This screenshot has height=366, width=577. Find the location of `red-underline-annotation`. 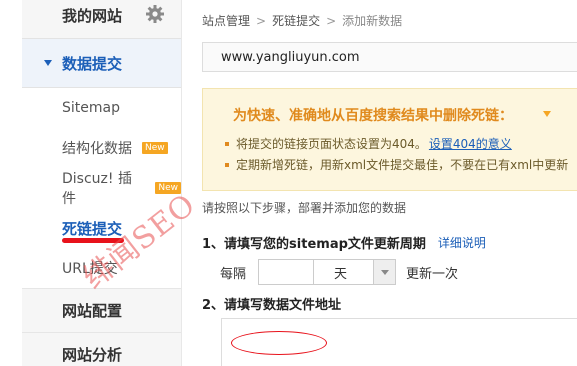

red-underline-annotation is located at coordinates (93, 240).